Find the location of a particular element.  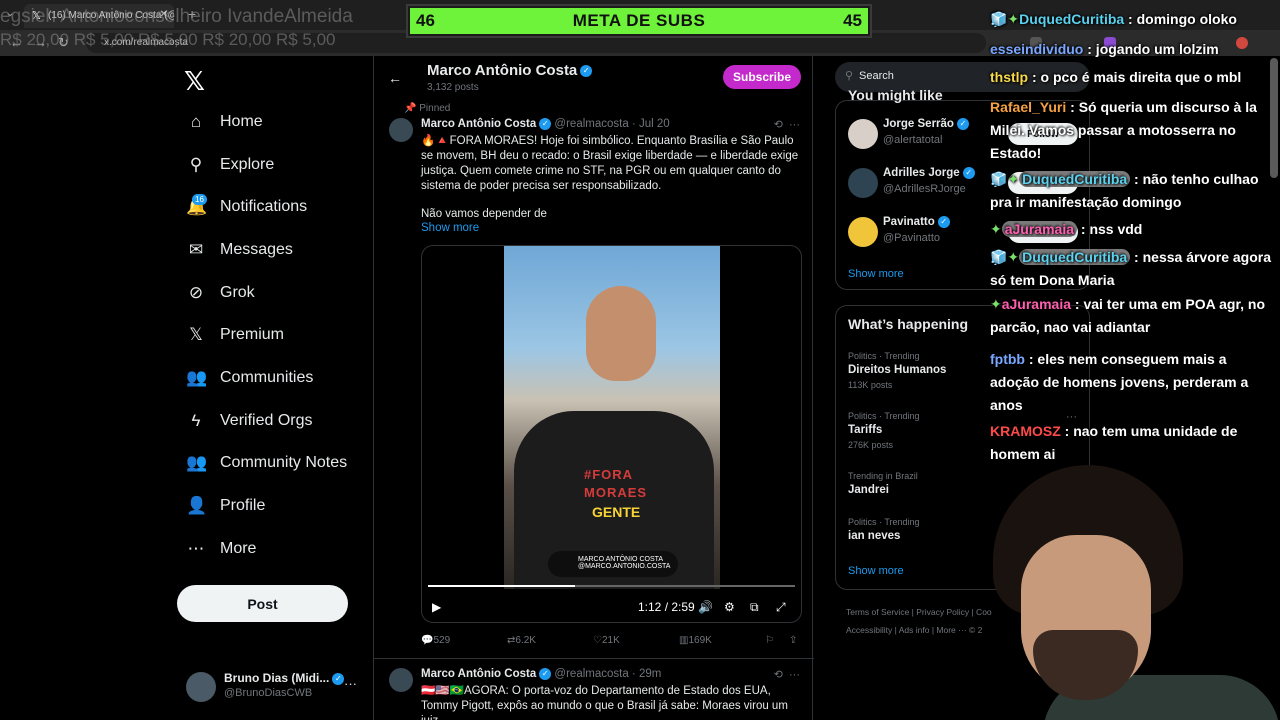

scrollbar is located at coordinates (1274, 118).